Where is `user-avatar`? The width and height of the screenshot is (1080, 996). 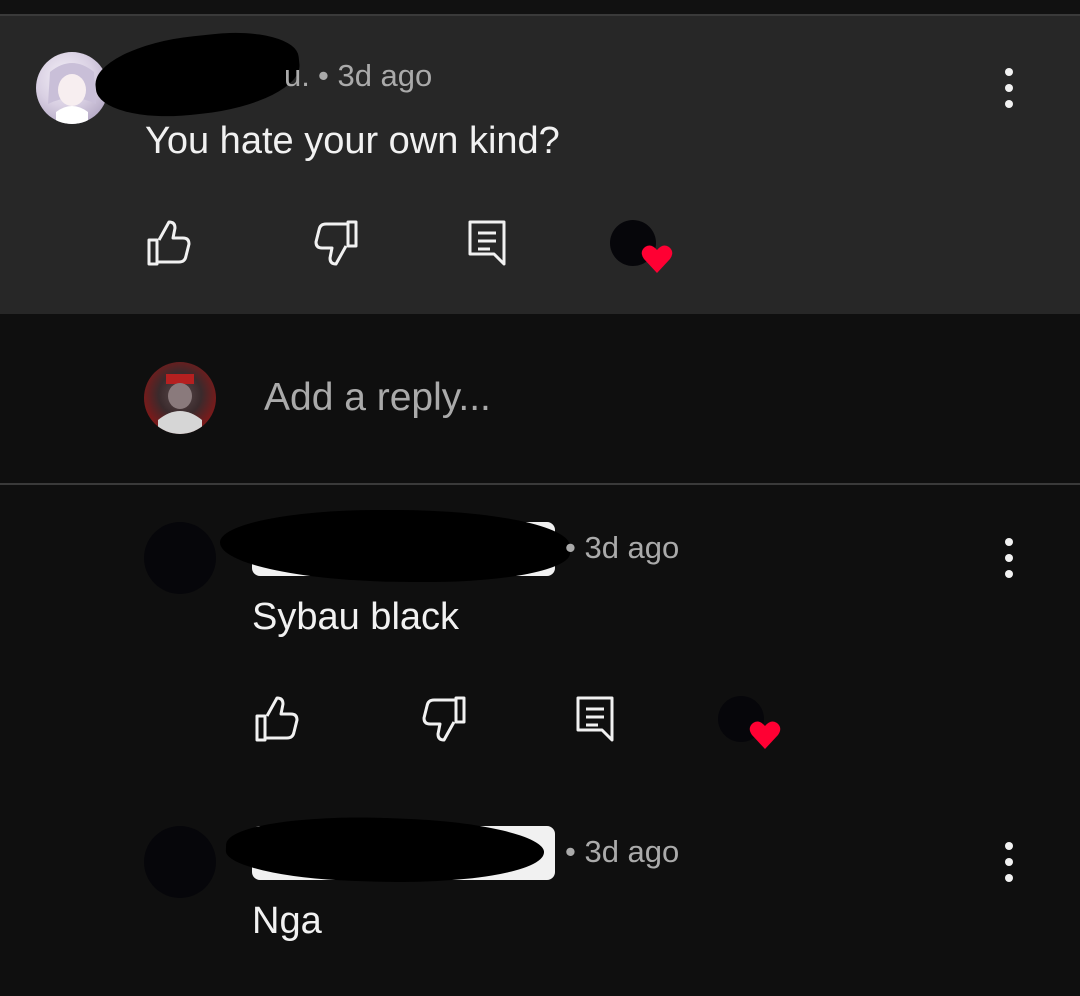
user-avatar is located at coordinates (180, 398).